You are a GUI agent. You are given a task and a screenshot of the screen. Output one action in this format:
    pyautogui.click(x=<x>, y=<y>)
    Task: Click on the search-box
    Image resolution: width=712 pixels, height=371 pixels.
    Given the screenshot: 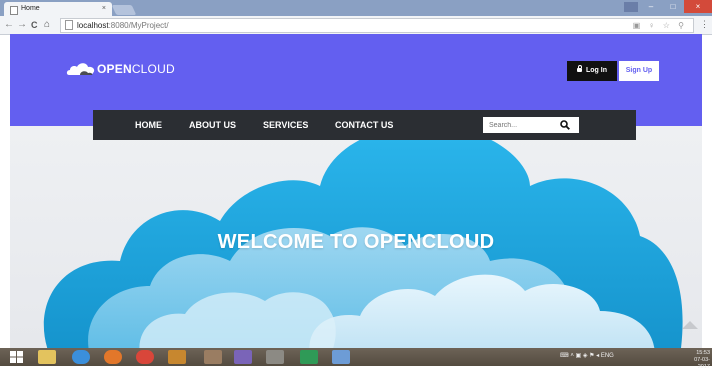 What is the action you would take?
    pyautogui.click(x=531, y=125)
    